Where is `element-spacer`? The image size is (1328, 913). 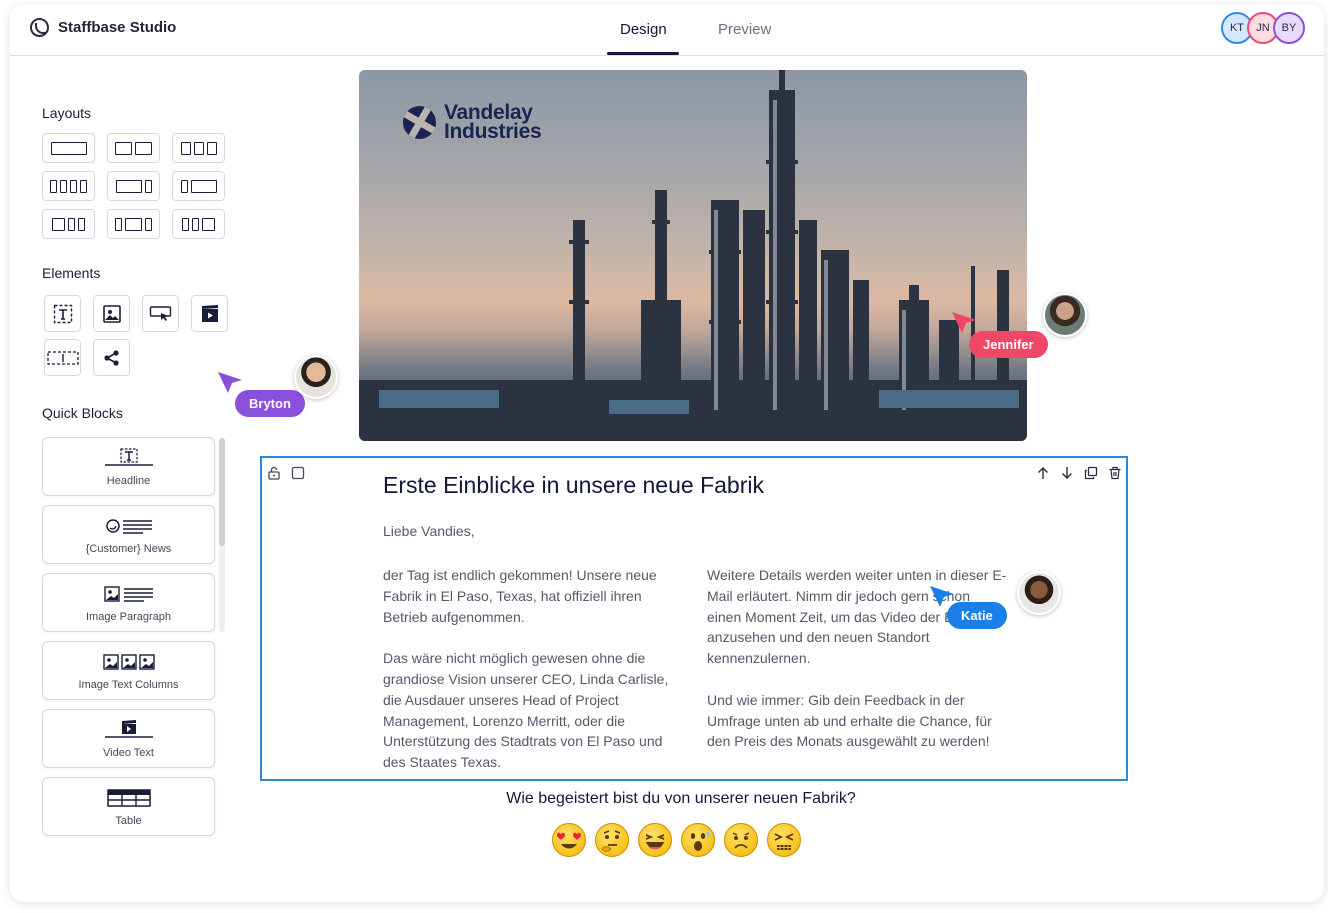
element-spacer is located at coordinates (62, 357).